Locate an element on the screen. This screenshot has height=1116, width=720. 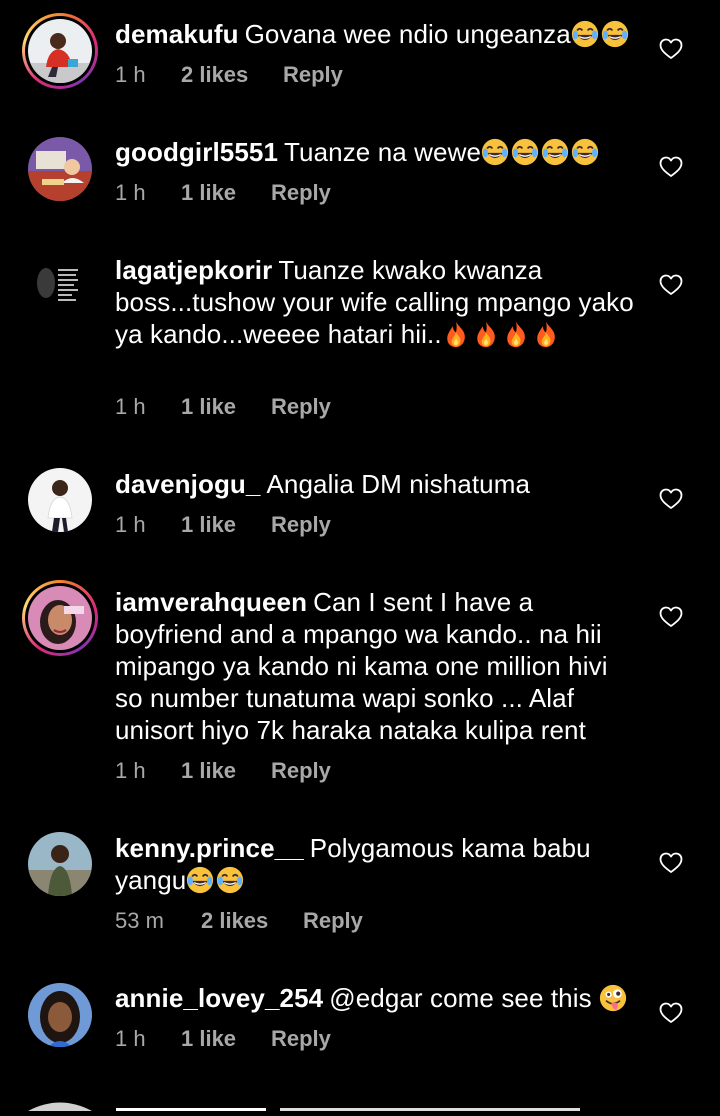
comment-username: lagatjepkorir is located at coordinates (193, 270).